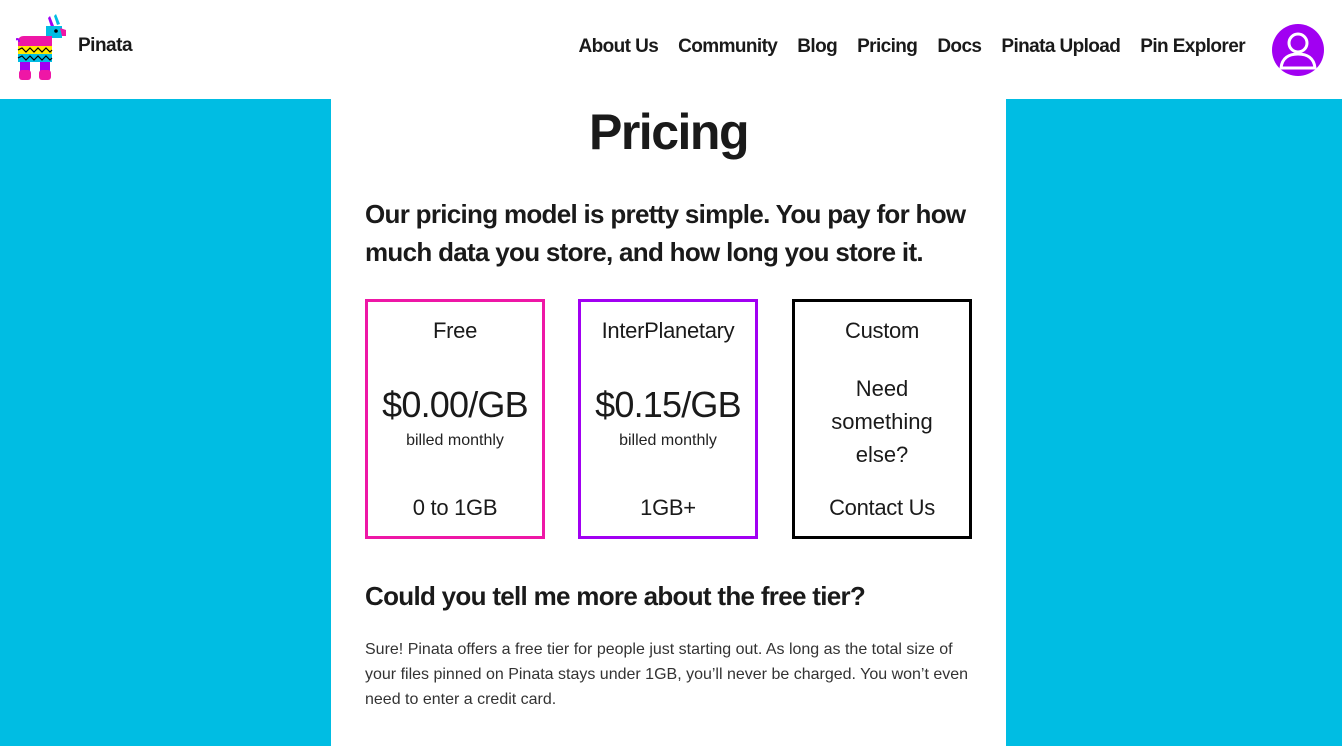 This screenshot has height=746, width=1342. Describe the element at coordinates (882, 330) in the screenshot. I see `plan-name: Custom` at that location.